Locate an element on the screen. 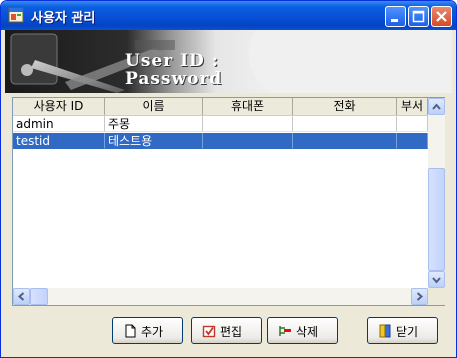 The width and height of the screenshot is (457, 358). close-button: 닫기 is located at coordinates (402, 330).